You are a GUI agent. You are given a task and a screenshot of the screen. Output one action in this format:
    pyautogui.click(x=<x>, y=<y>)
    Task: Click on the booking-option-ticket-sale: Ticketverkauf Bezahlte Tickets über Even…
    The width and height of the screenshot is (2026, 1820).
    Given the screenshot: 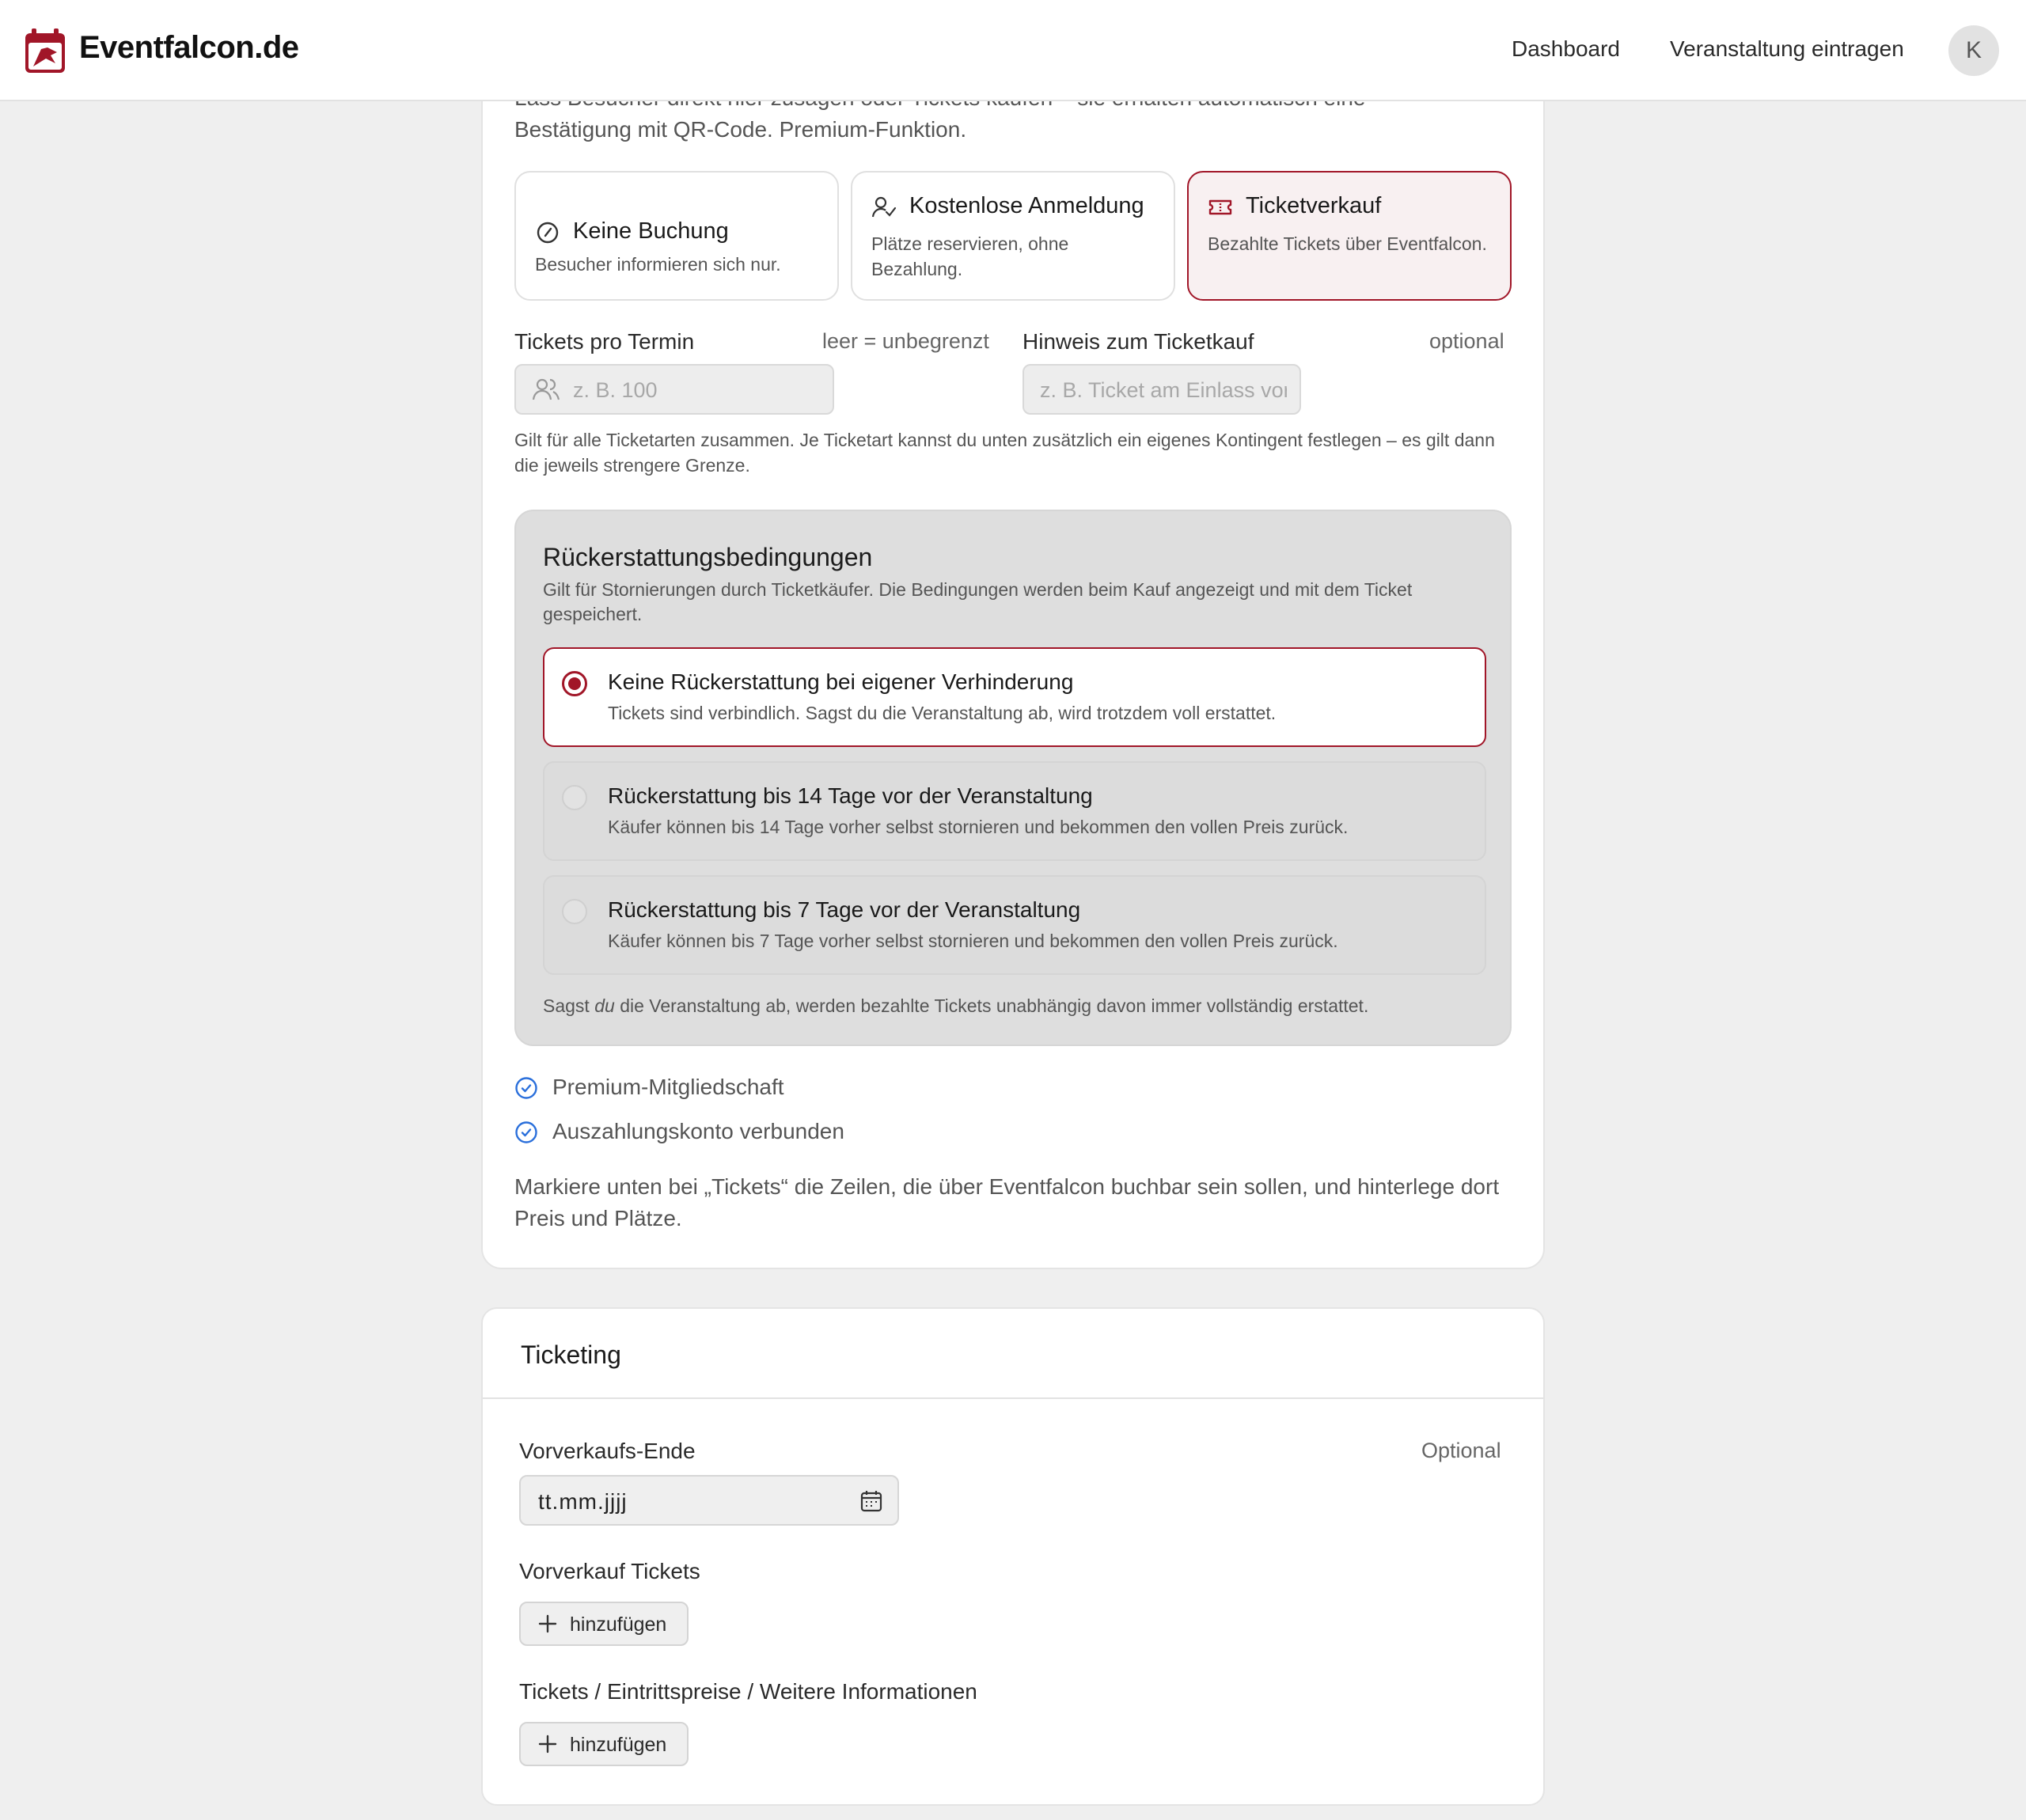 What is the action you would take?
    pyautogui.click(x=1349, y=236)
    